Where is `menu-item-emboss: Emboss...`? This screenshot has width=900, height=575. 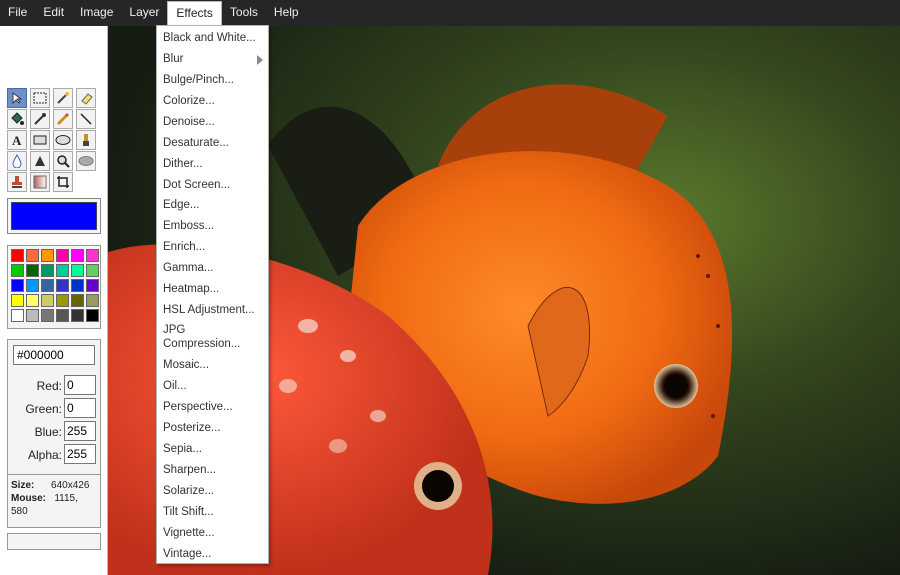
menu-item-emboss: Emboss... is located at coordinates (188, 226).